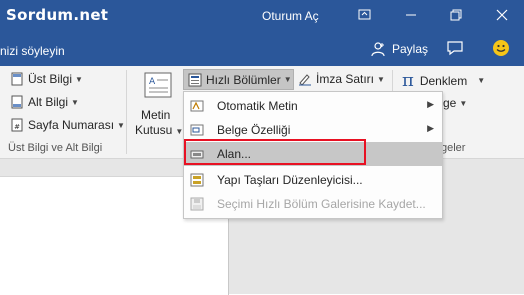 The width and height of the screenshot is (524, 295). I want to click on title-bar: Sordum.net Oturum Aç, so click(262, 16).